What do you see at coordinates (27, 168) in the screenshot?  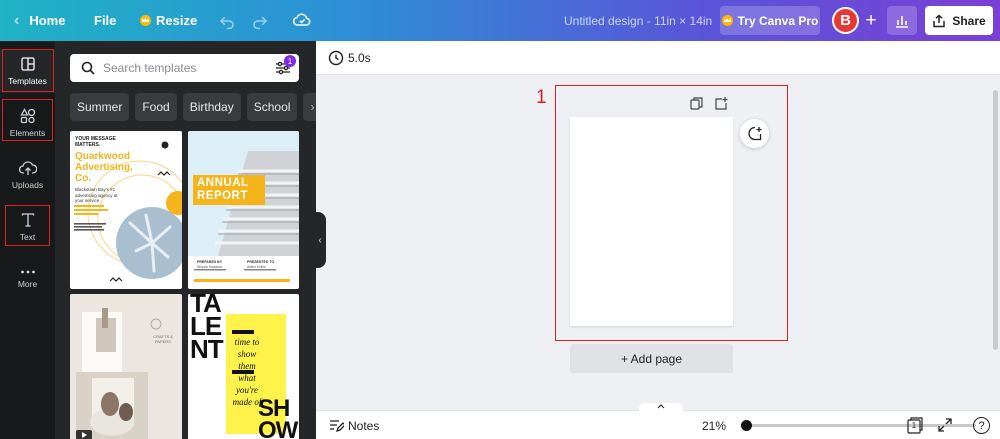 I see `upload-cloud-icon` at bounding box center [27, 168].